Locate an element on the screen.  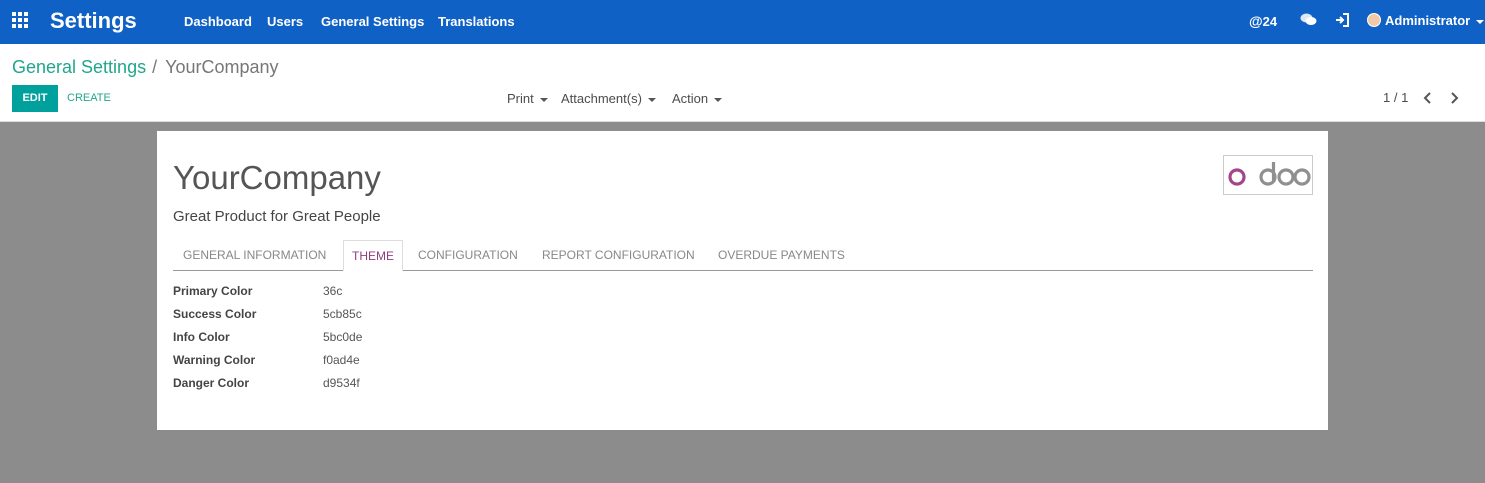
breadcrumb-general-settings: General Settings is located at coordinates (79, 67).